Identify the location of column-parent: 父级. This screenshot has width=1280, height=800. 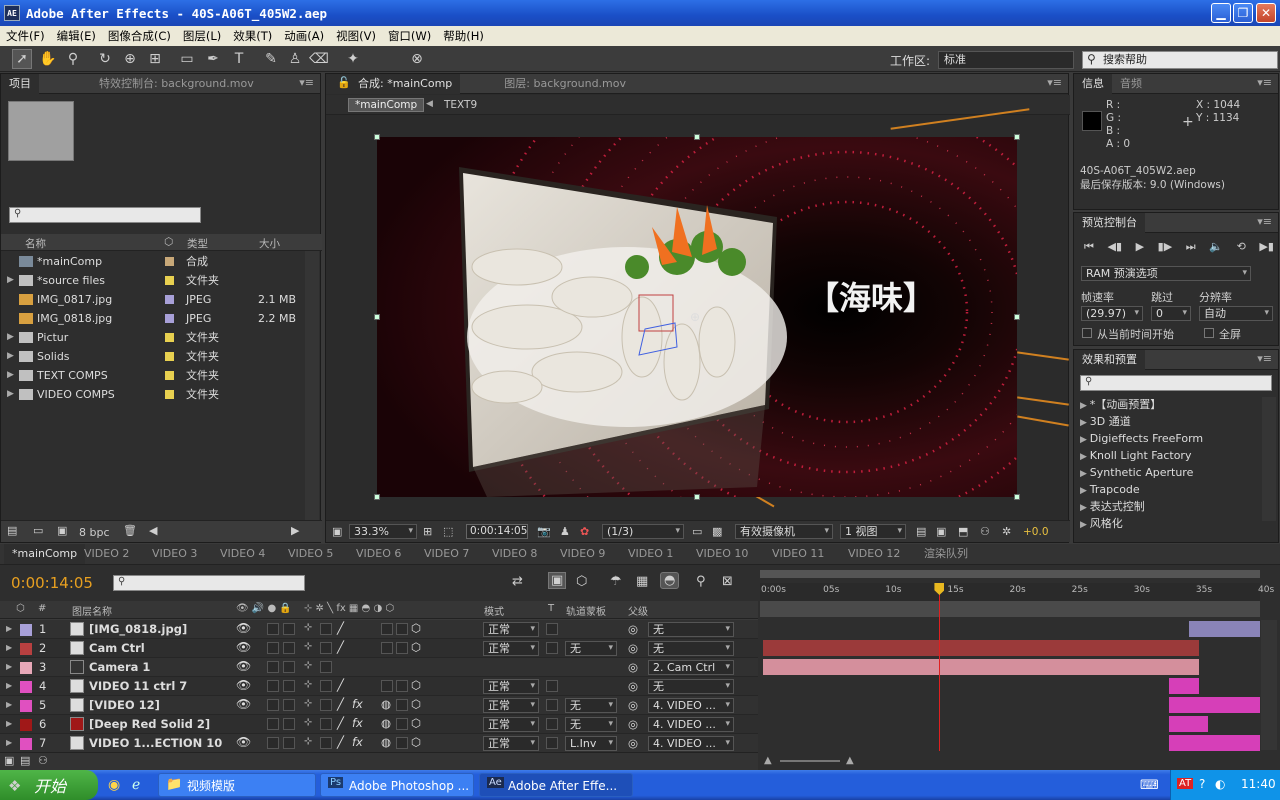
(638, 610).